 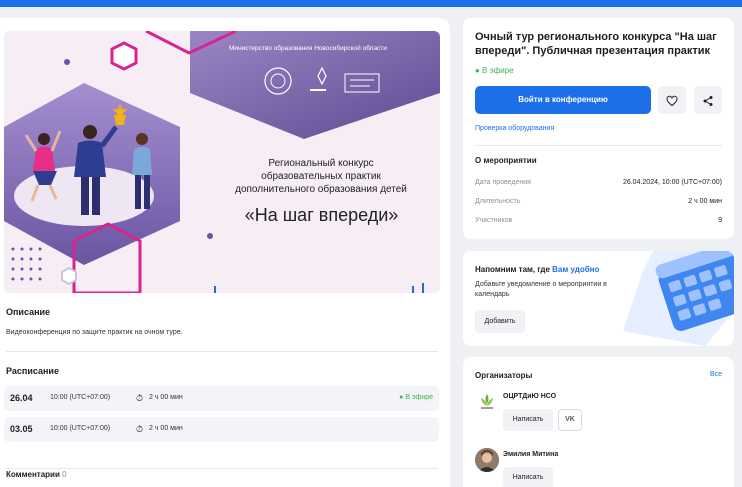 I want to click on organizers-all-link: Все, so click(x=716, y=374).